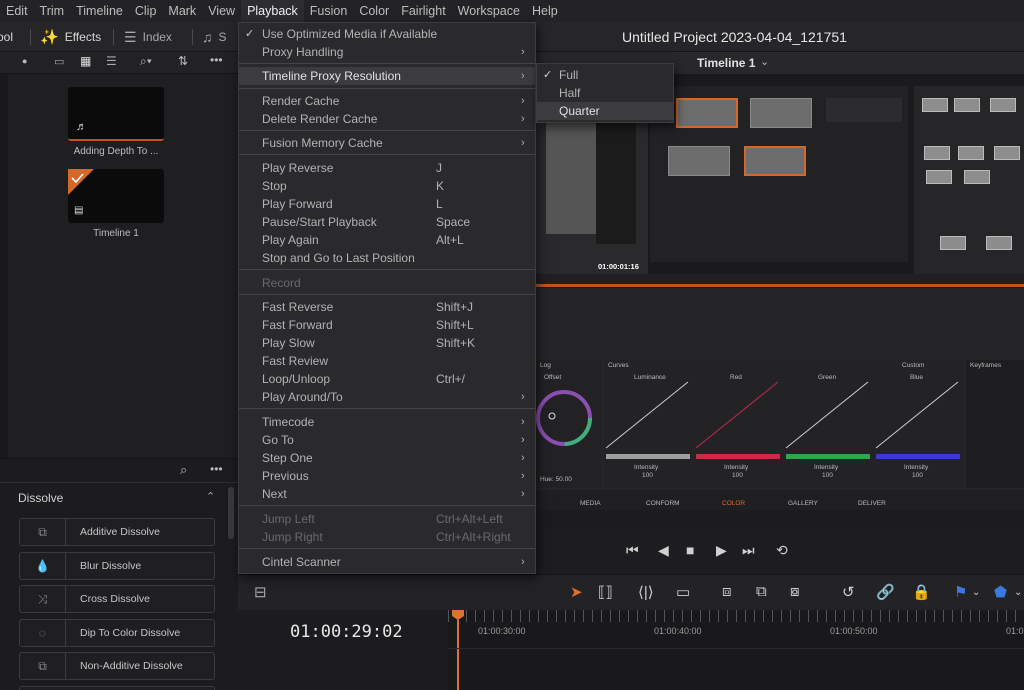 The height and width of the screenshot is (690, 1024). I want to click on more-options-icon: •••, so click(216, 60).